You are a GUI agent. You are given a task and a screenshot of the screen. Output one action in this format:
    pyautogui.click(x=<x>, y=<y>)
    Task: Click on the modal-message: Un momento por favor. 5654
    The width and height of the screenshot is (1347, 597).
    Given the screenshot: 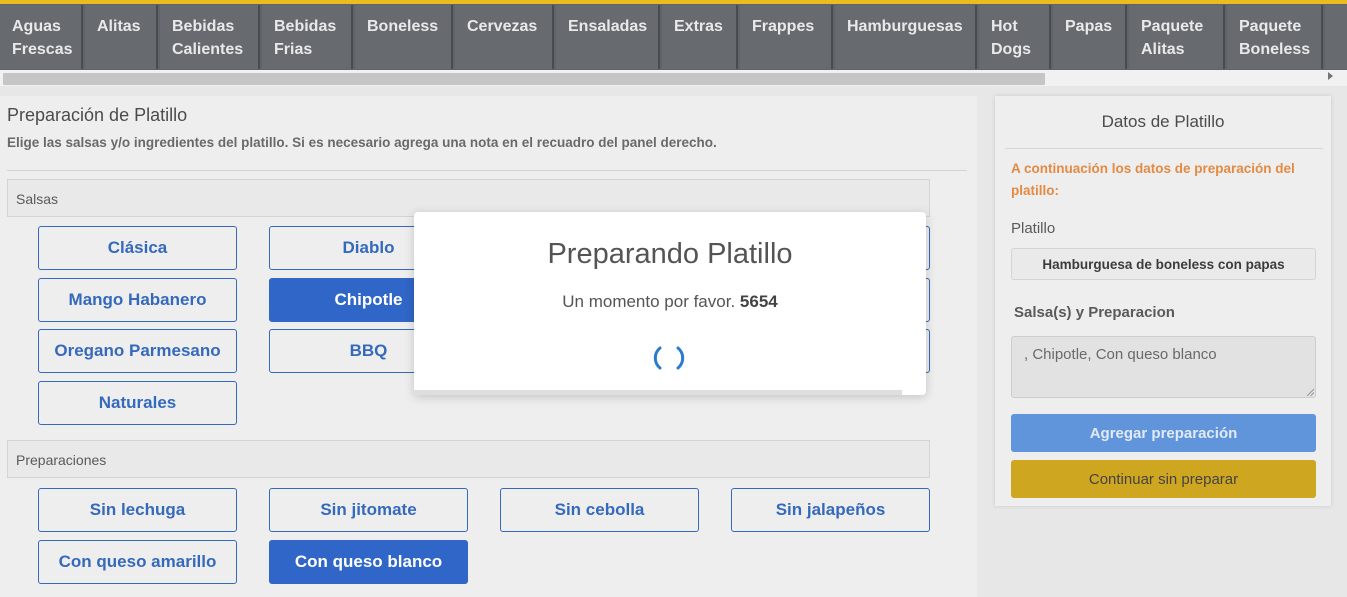 What is the action you would take?
    pyautogui.click(x=670, y=302)
    